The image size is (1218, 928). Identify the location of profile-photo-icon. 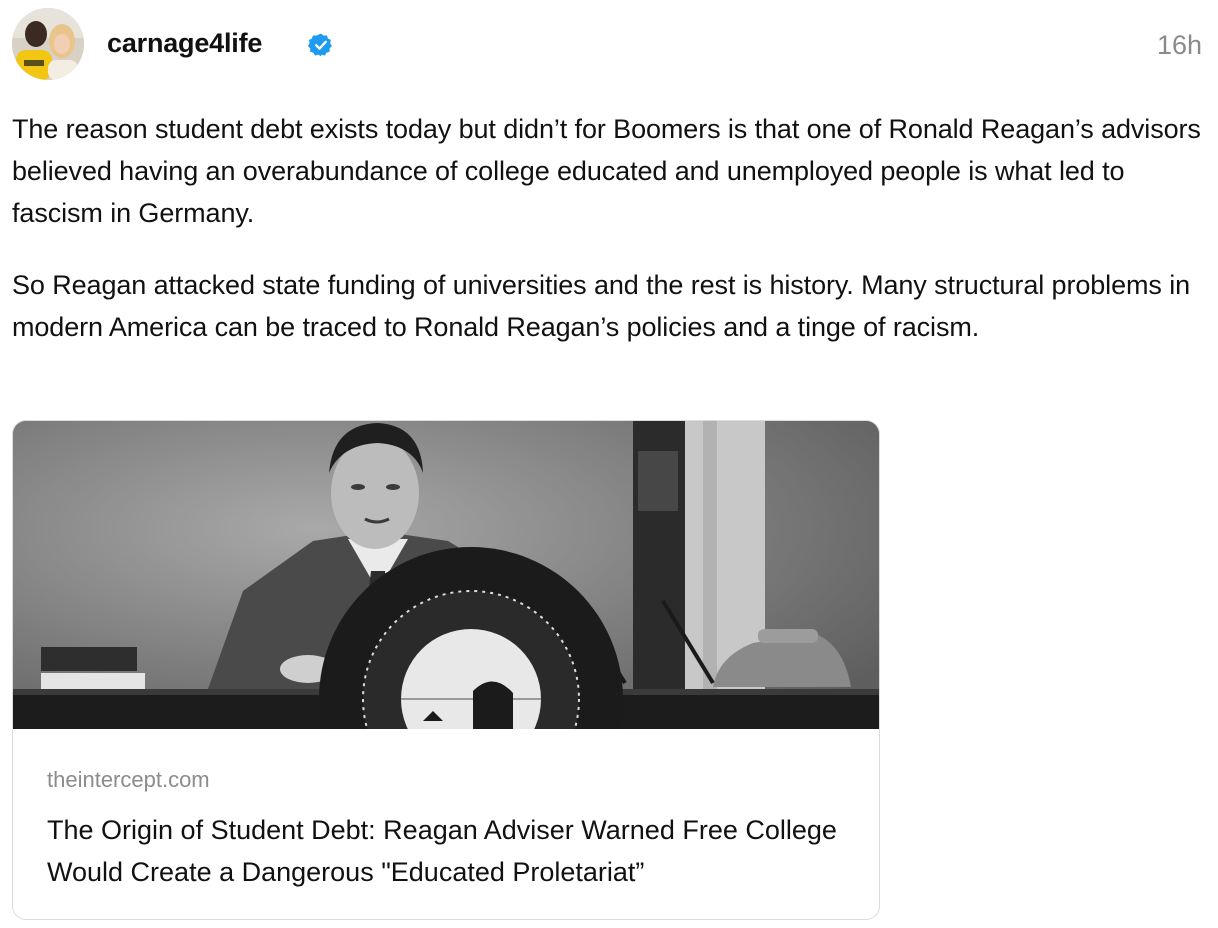
(48, 44).